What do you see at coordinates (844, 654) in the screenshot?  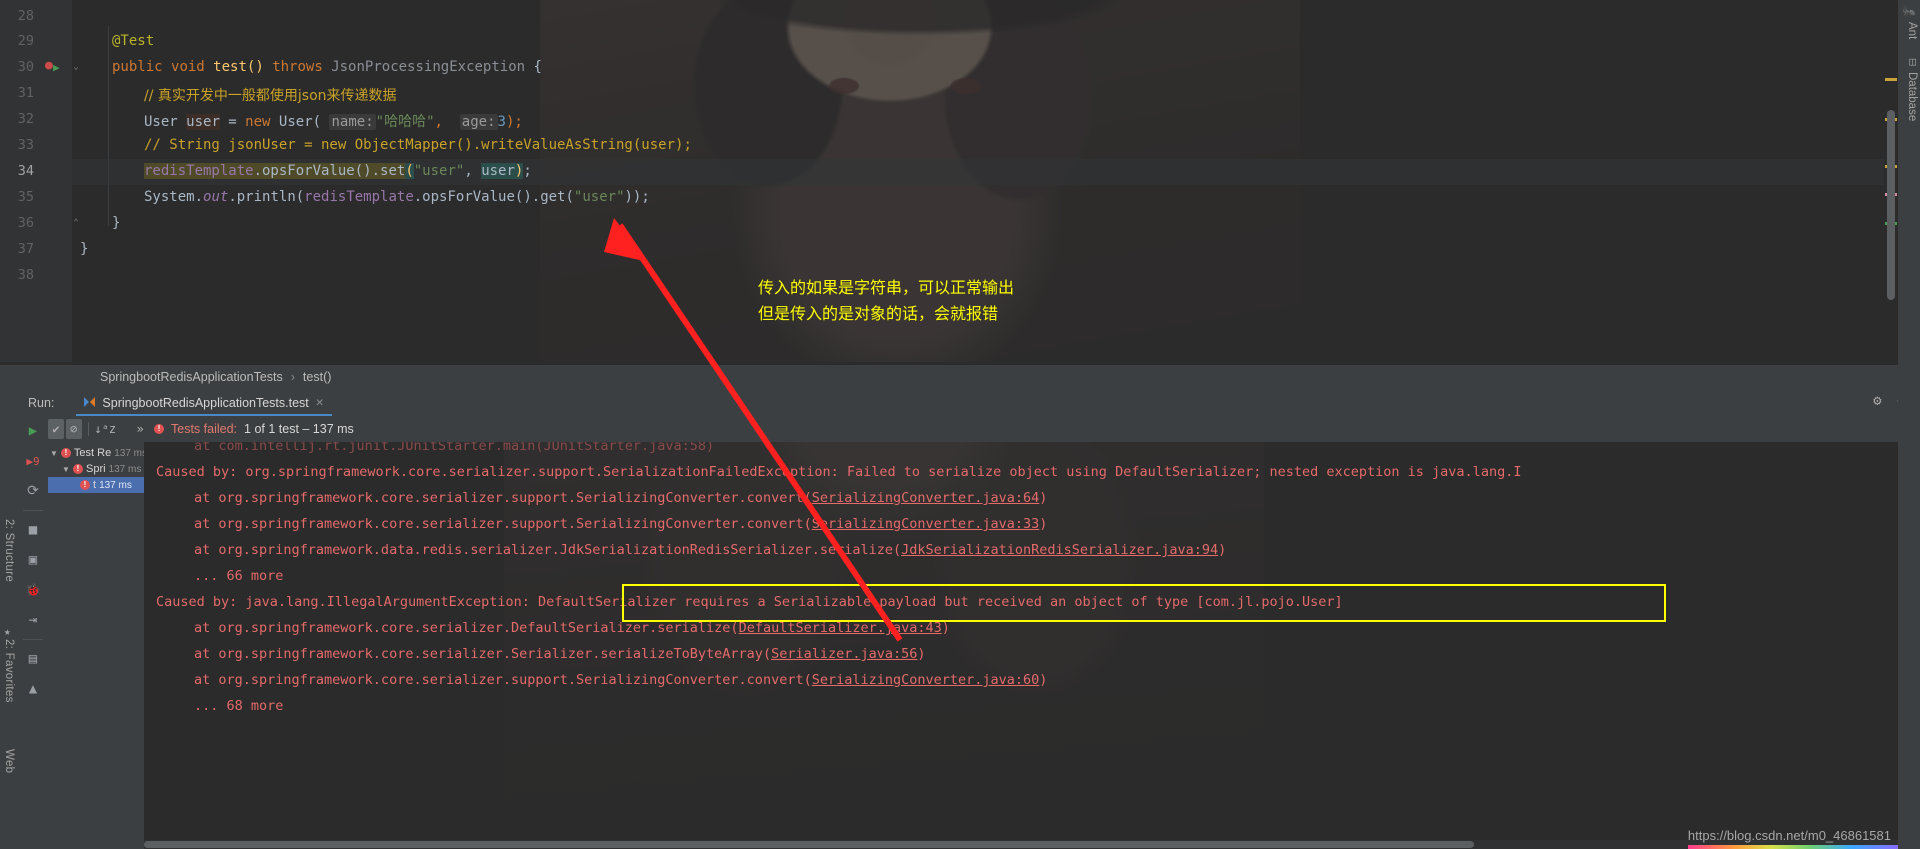 I see `console-link-8: Serializer.java:56` at bounding box center [844, 654].